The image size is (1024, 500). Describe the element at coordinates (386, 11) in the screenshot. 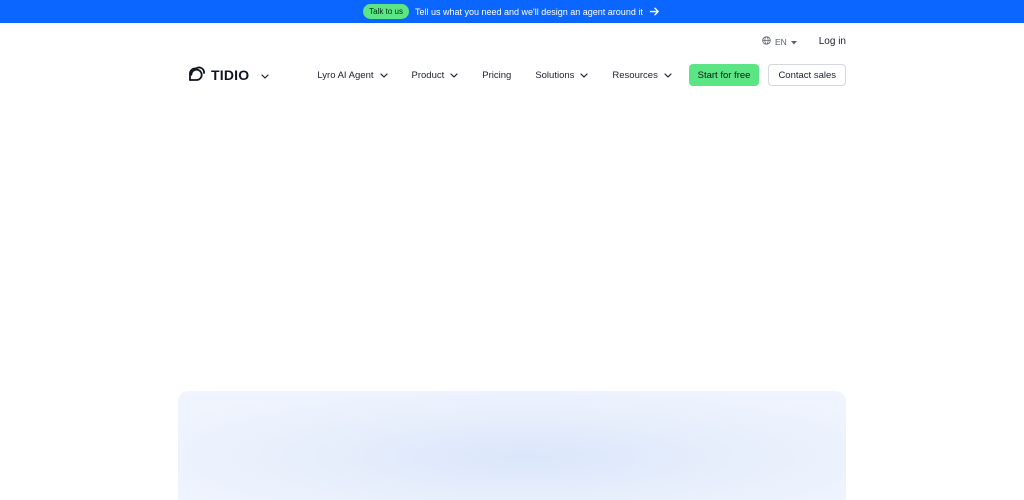

I see `talk-to-us-badge: Talk to us` at that location.